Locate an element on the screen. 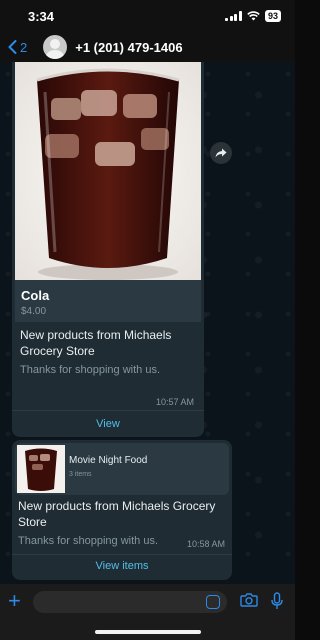 The width and height of the screenshot is (320, 640). status-icons: 93 is located at coordinates (253, 16).